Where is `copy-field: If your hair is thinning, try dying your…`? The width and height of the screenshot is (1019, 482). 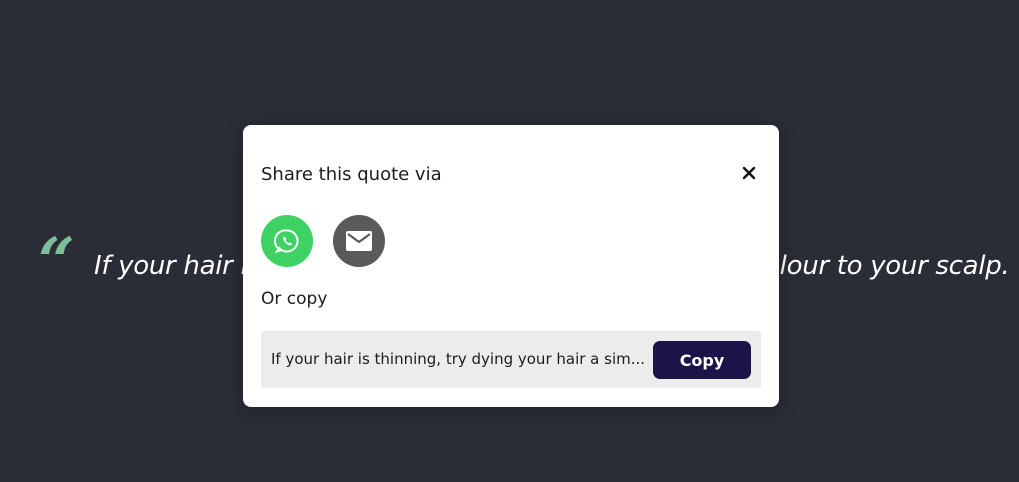 copy-field: If your hair is thinning, try dying your… is located at coordinates (511, 359).